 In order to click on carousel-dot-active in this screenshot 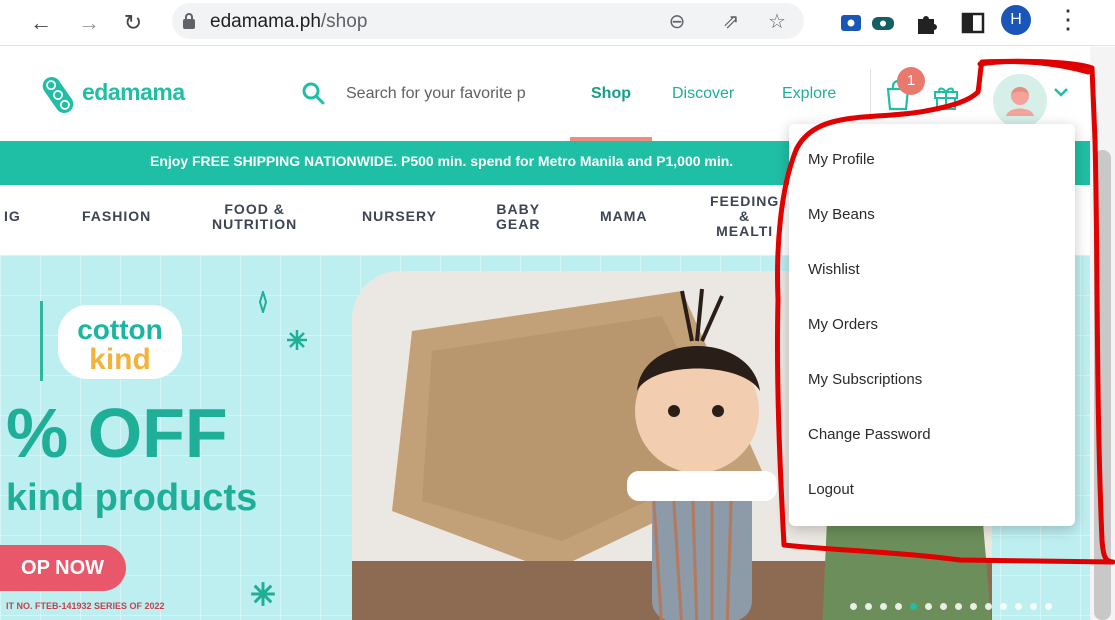, I will do `click(913, 606)`.